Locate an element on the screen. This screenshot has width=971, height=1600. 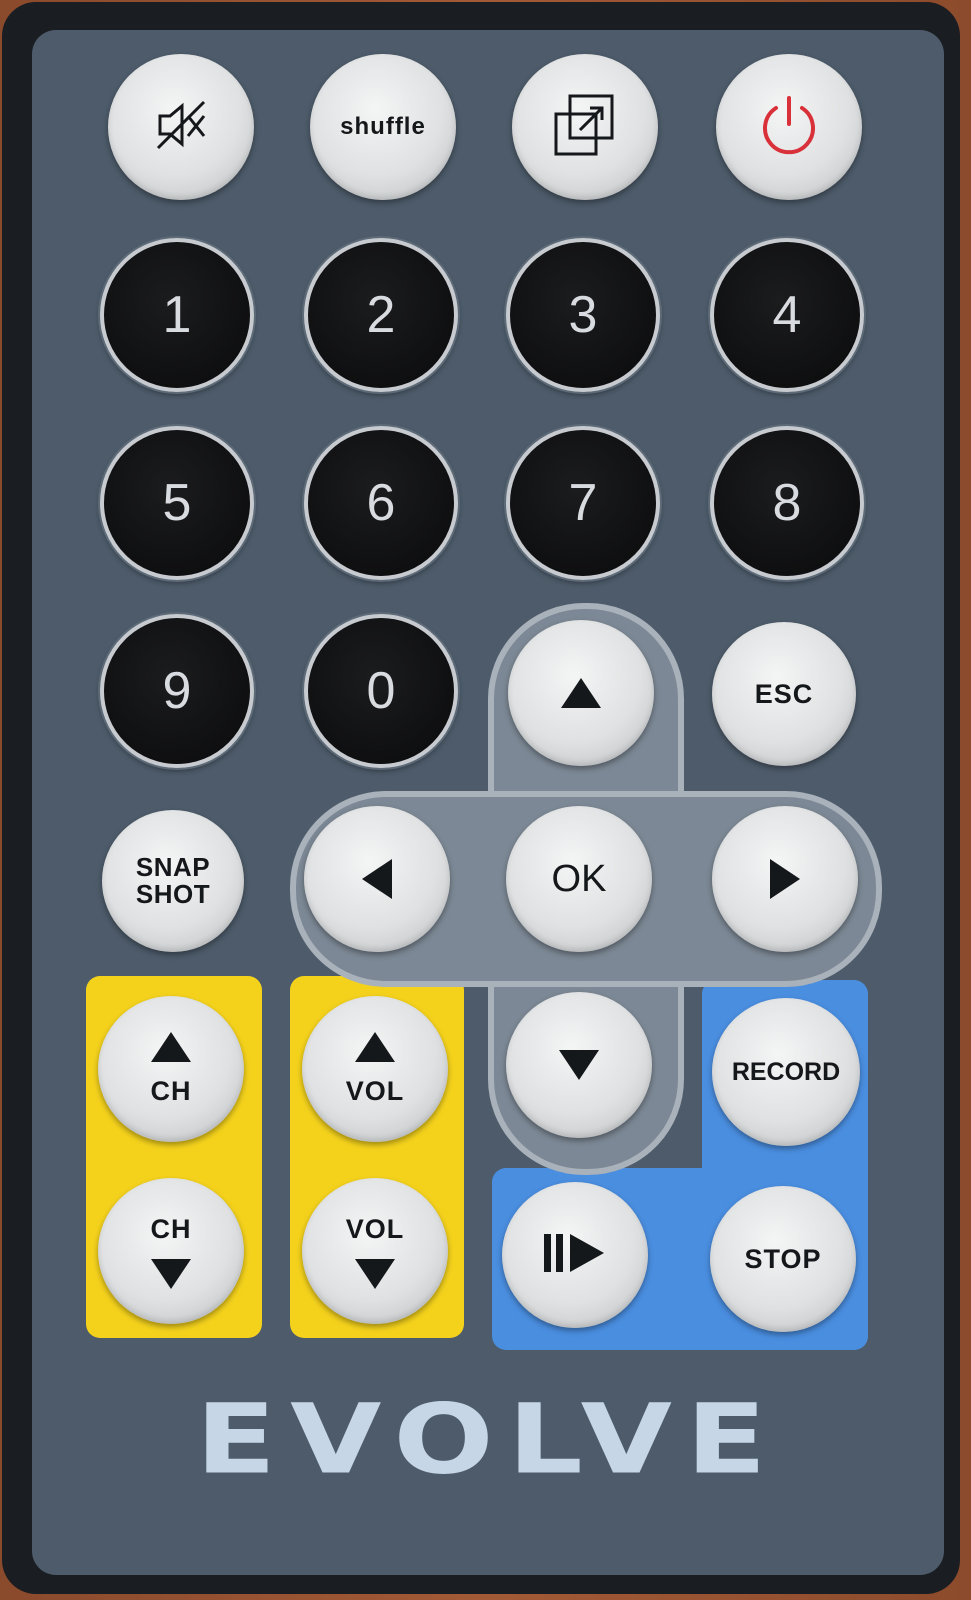
arrow-right-icon is located at coordinates (785, 879).